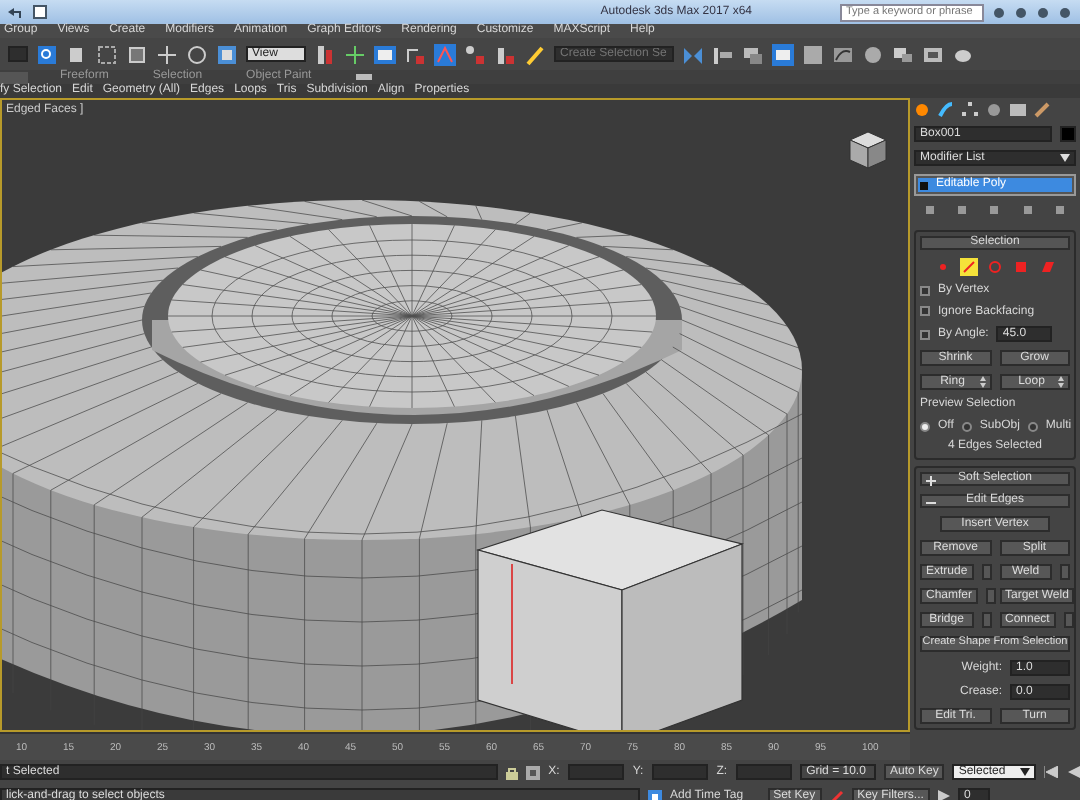  What do you see at coordinates (1042, 110) in the screenshot?
I see `utilities-icon` at bounding box center [1042, 110].